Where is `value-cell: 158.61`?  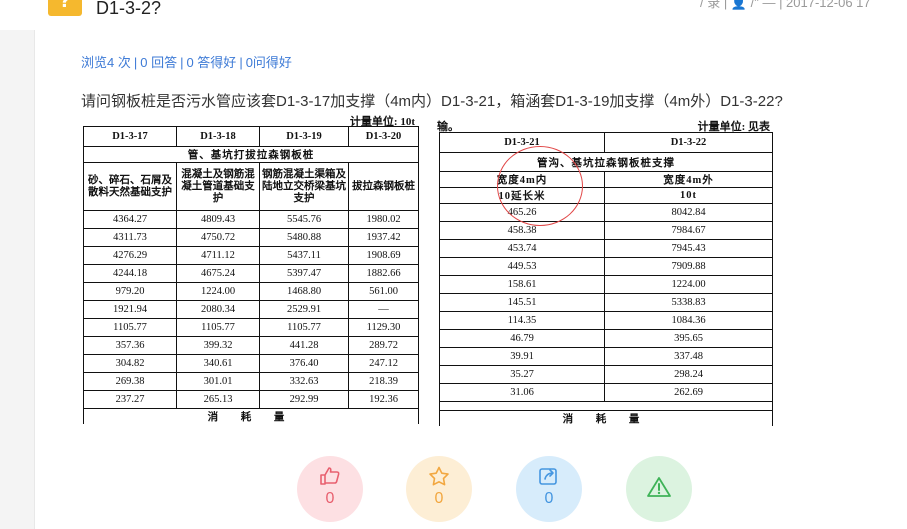 value-cell: 158.61 is located at coordinates (522, 284).